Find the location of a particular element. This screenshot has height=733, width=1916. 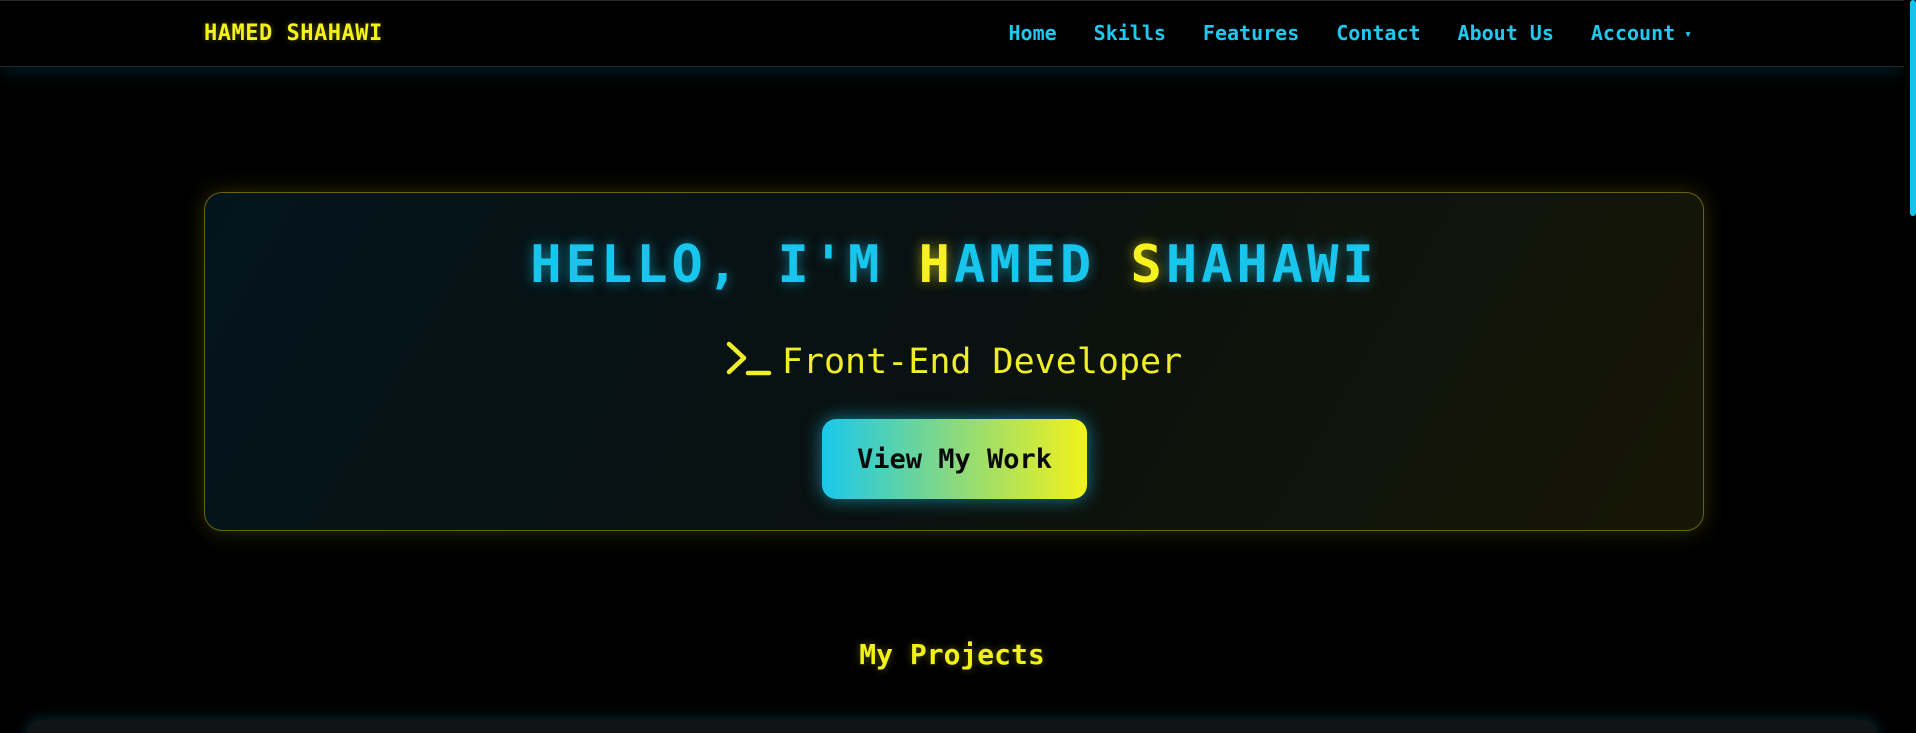

projects-panel is located at coordinates (952, 726).